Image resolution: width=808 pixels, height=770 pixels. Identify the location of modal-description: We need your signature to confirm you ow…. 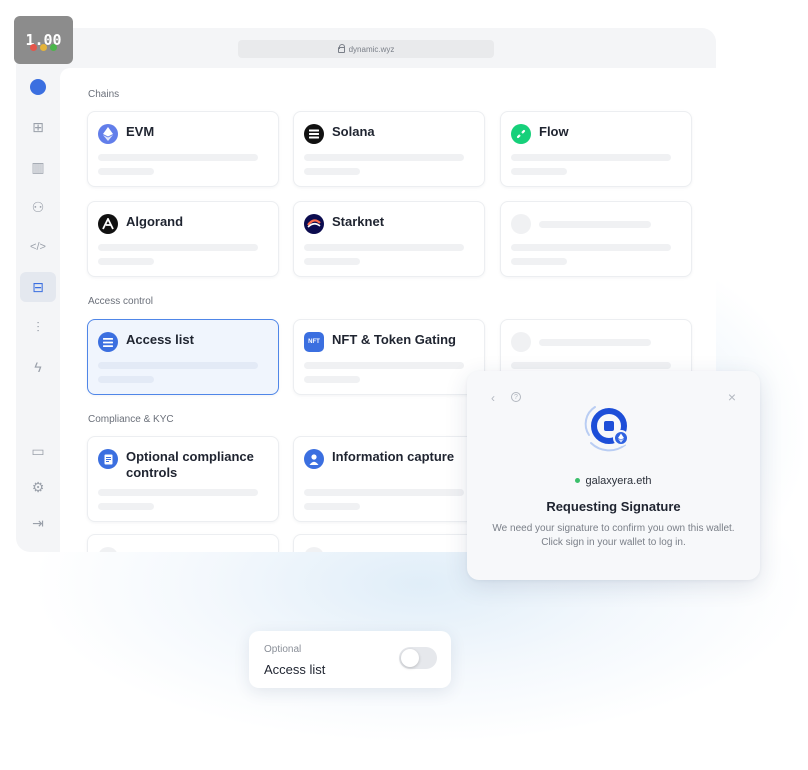
(613, 535).